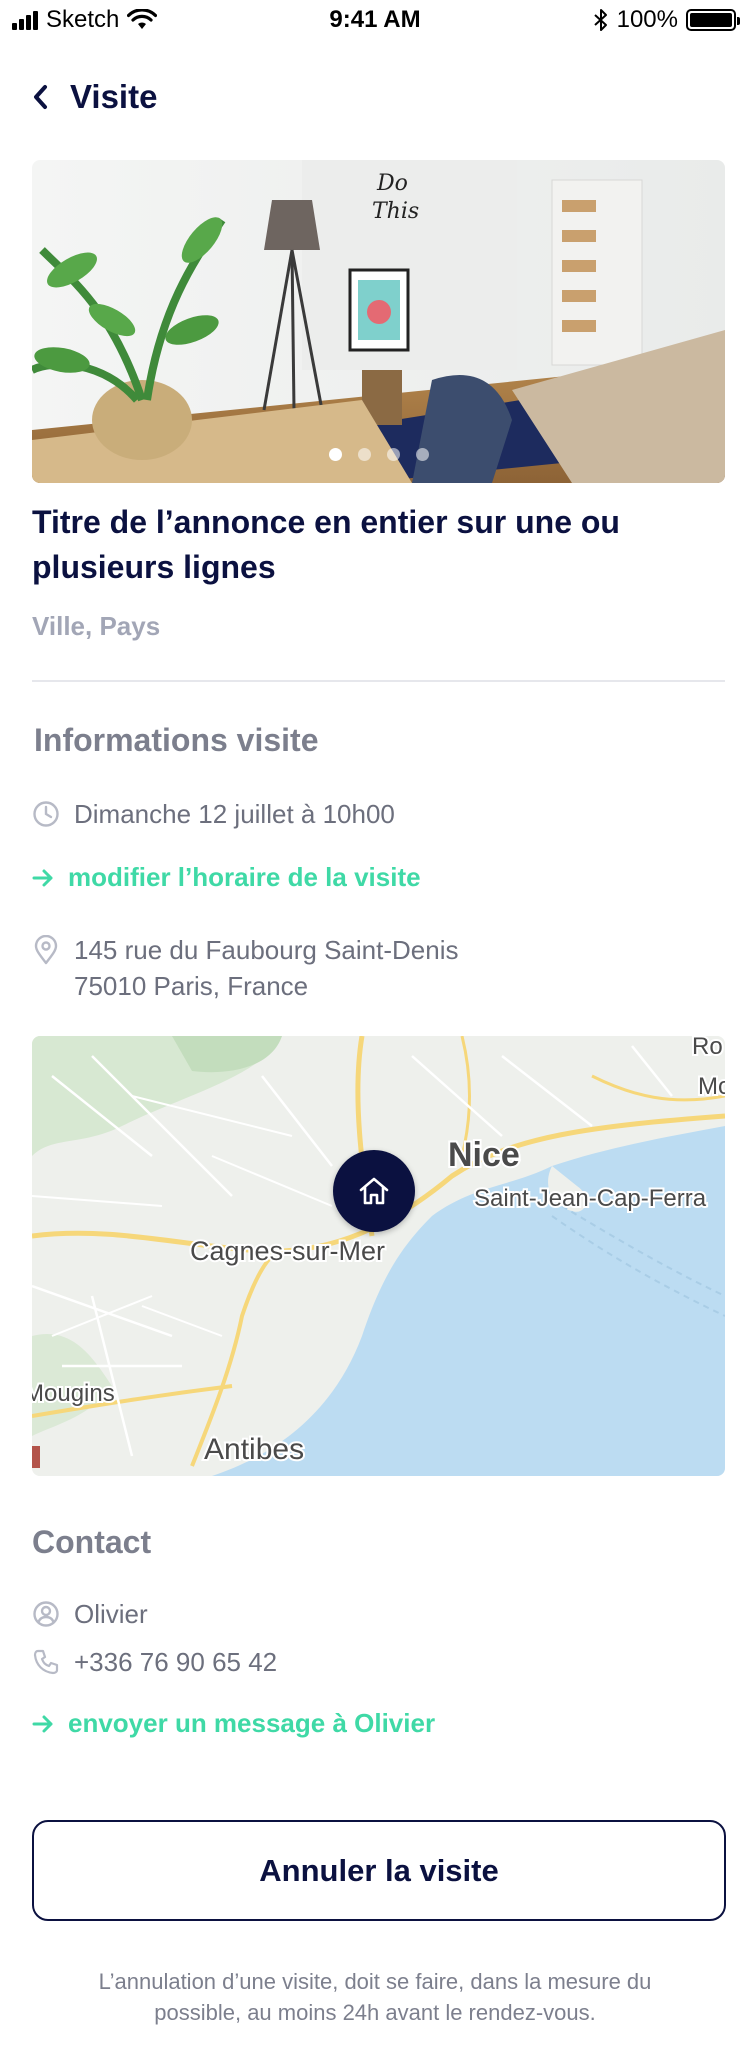 The height and width of the screenshot is (2072, 750). I want to click on contact-name-row: Olivier, so click(90, 1614).